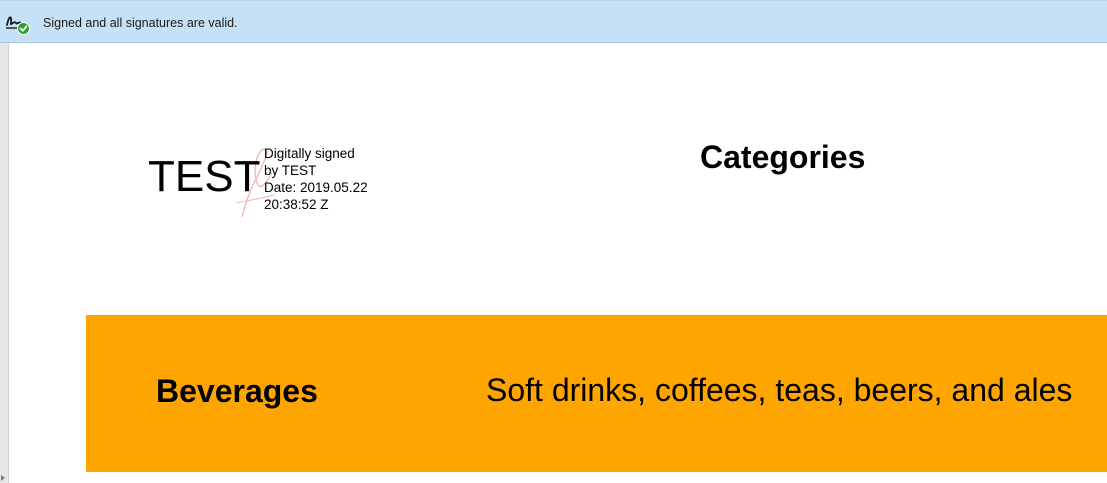 Image resolution: width=1107 pixels, height=483 pixels. I want to click on signature-detail-line: Date: 2019.05.22, so click(316, 187).